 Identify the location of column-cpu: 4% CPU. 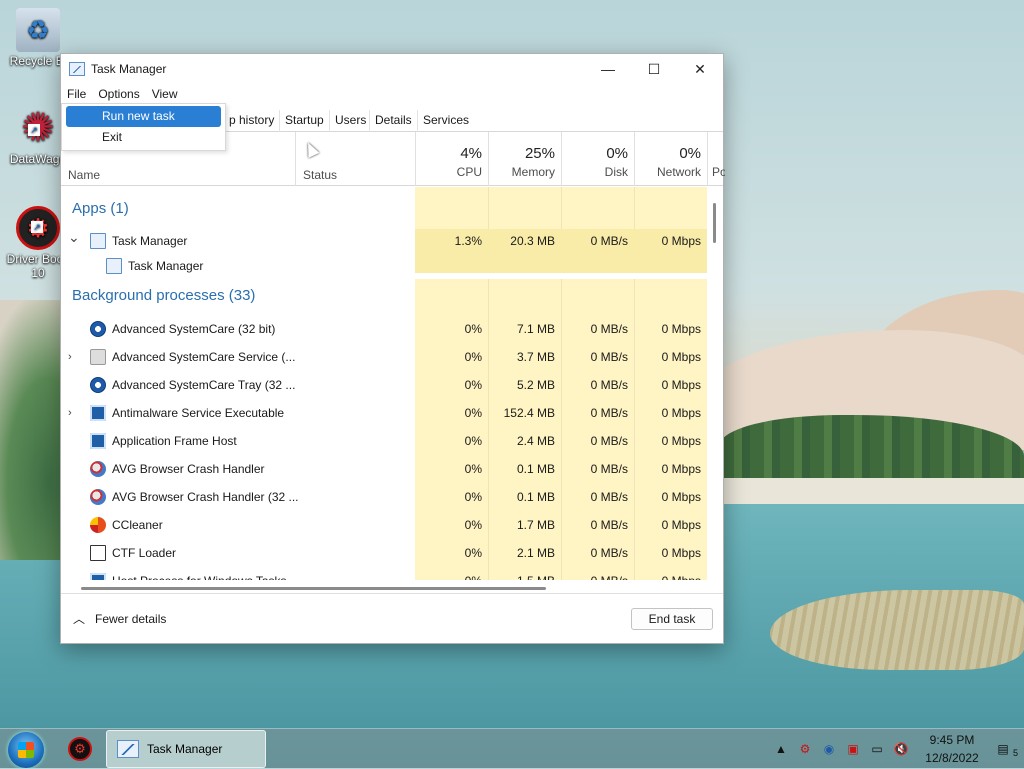
(451, 159).